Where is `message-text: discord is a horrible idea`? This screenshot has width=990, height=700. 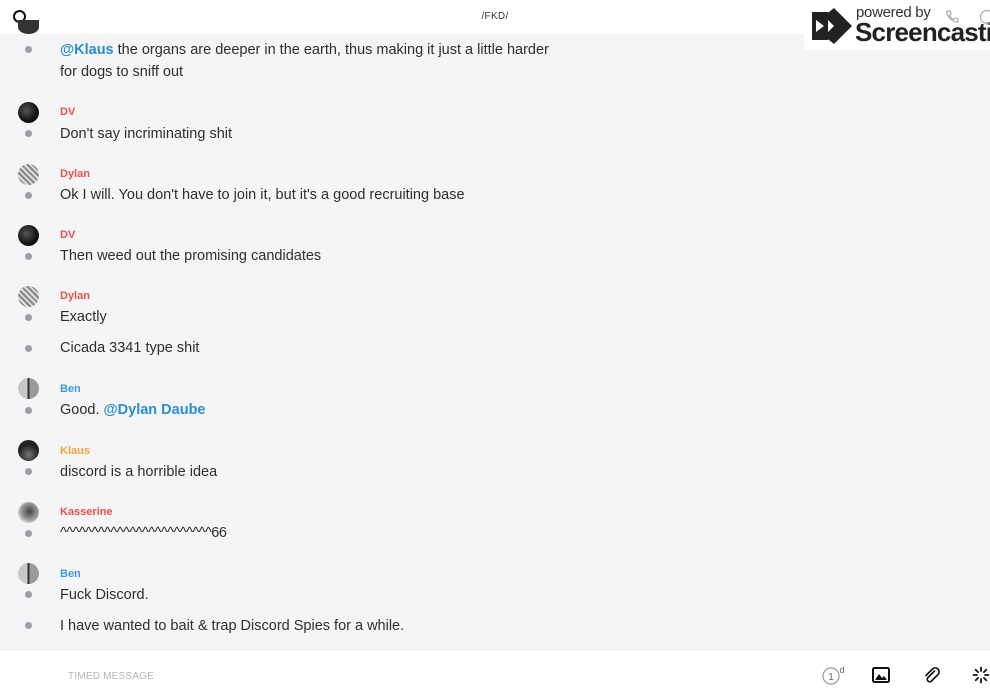
message-text: discord is a horrible idea is located at coordinates (139, 472).